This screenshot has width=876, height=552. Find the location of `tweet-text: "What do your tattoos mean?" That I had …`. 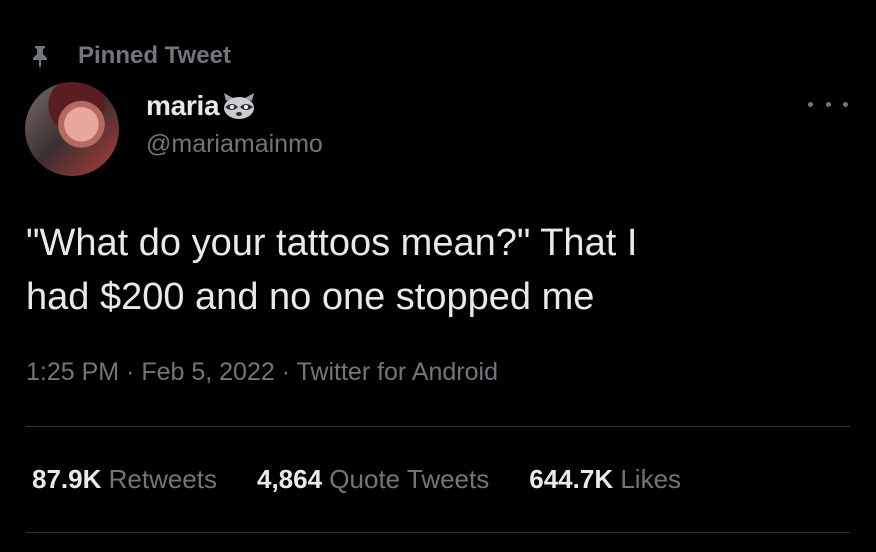

tweet-text: "What do your tattoos mean?" That I had … is located at coordinates (332, 270).